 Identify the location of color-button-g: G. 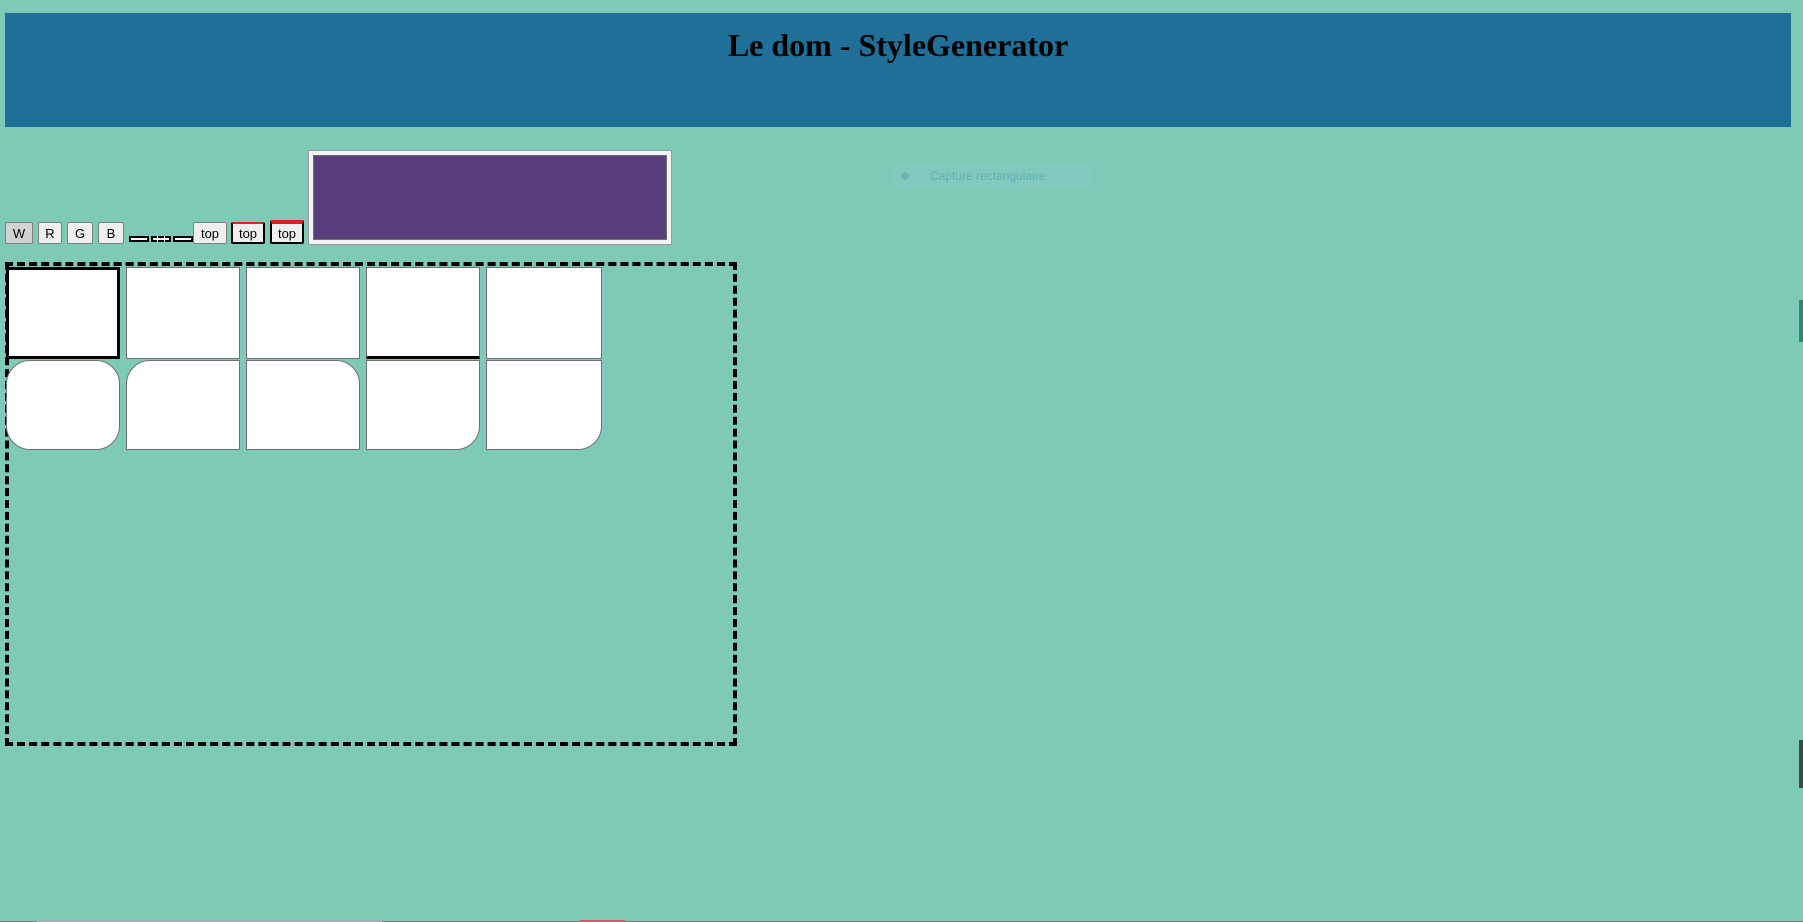
(80, 233).